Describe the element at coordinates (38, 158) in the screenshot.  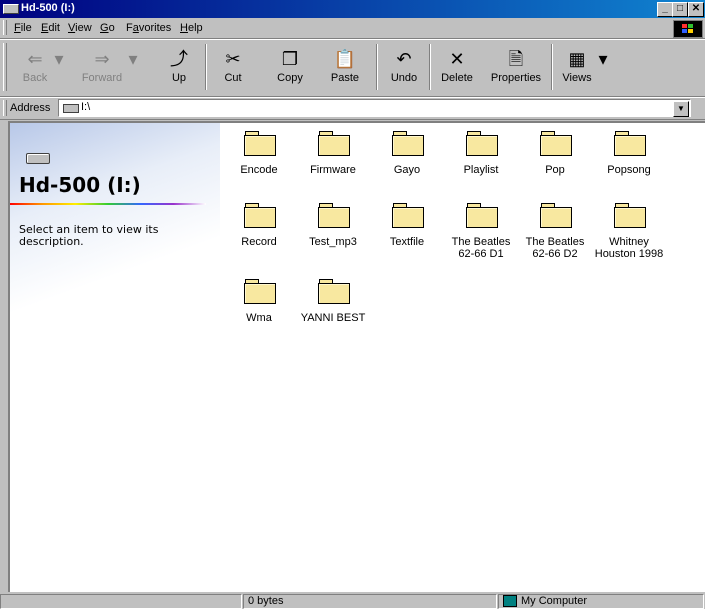
I see `removable-drive-icon` at that location.